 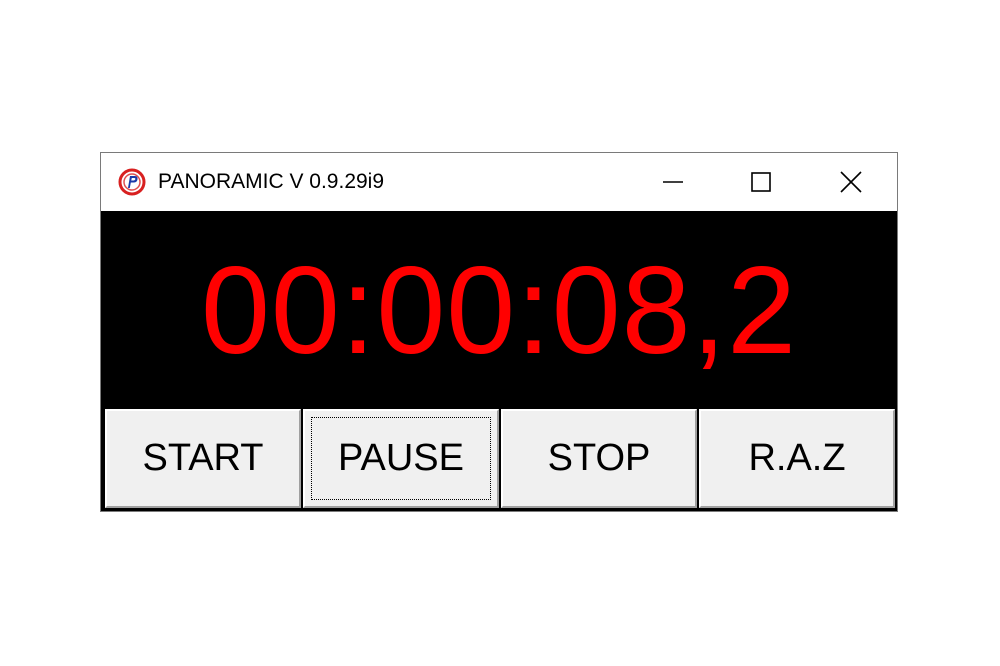 I want to click on close-button, so click(x=851, y=182).